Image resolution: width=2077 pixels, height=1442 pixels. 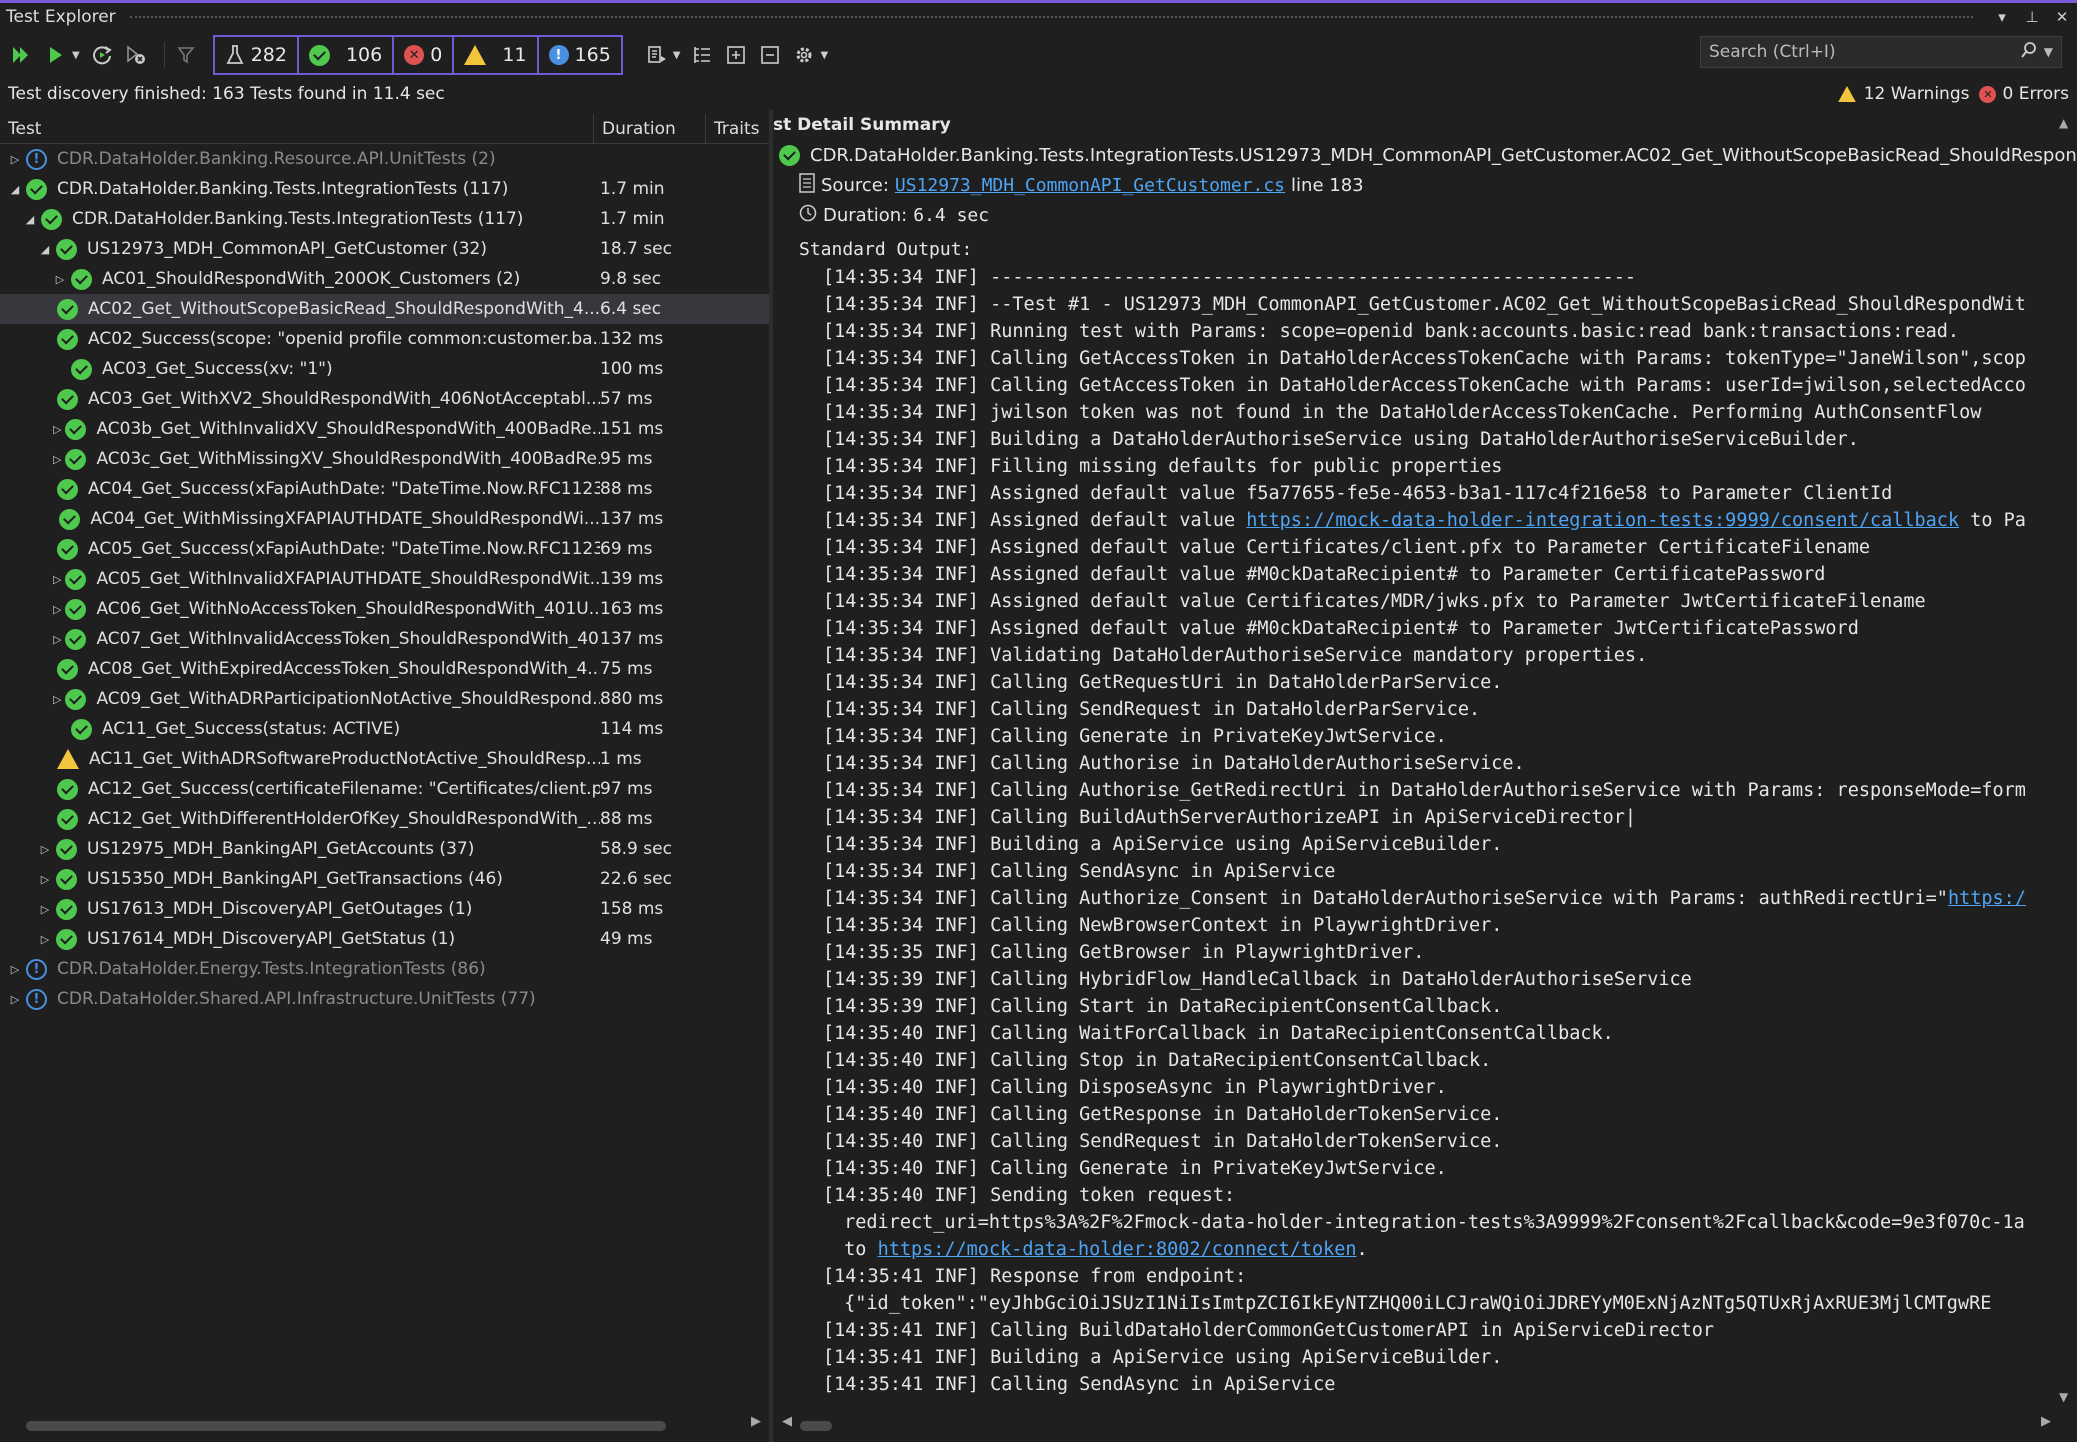 What do you see at coordinates (626, 819) in the screenshot?
I see `test-duration: 88 ms` at bounding box center [626, 819].